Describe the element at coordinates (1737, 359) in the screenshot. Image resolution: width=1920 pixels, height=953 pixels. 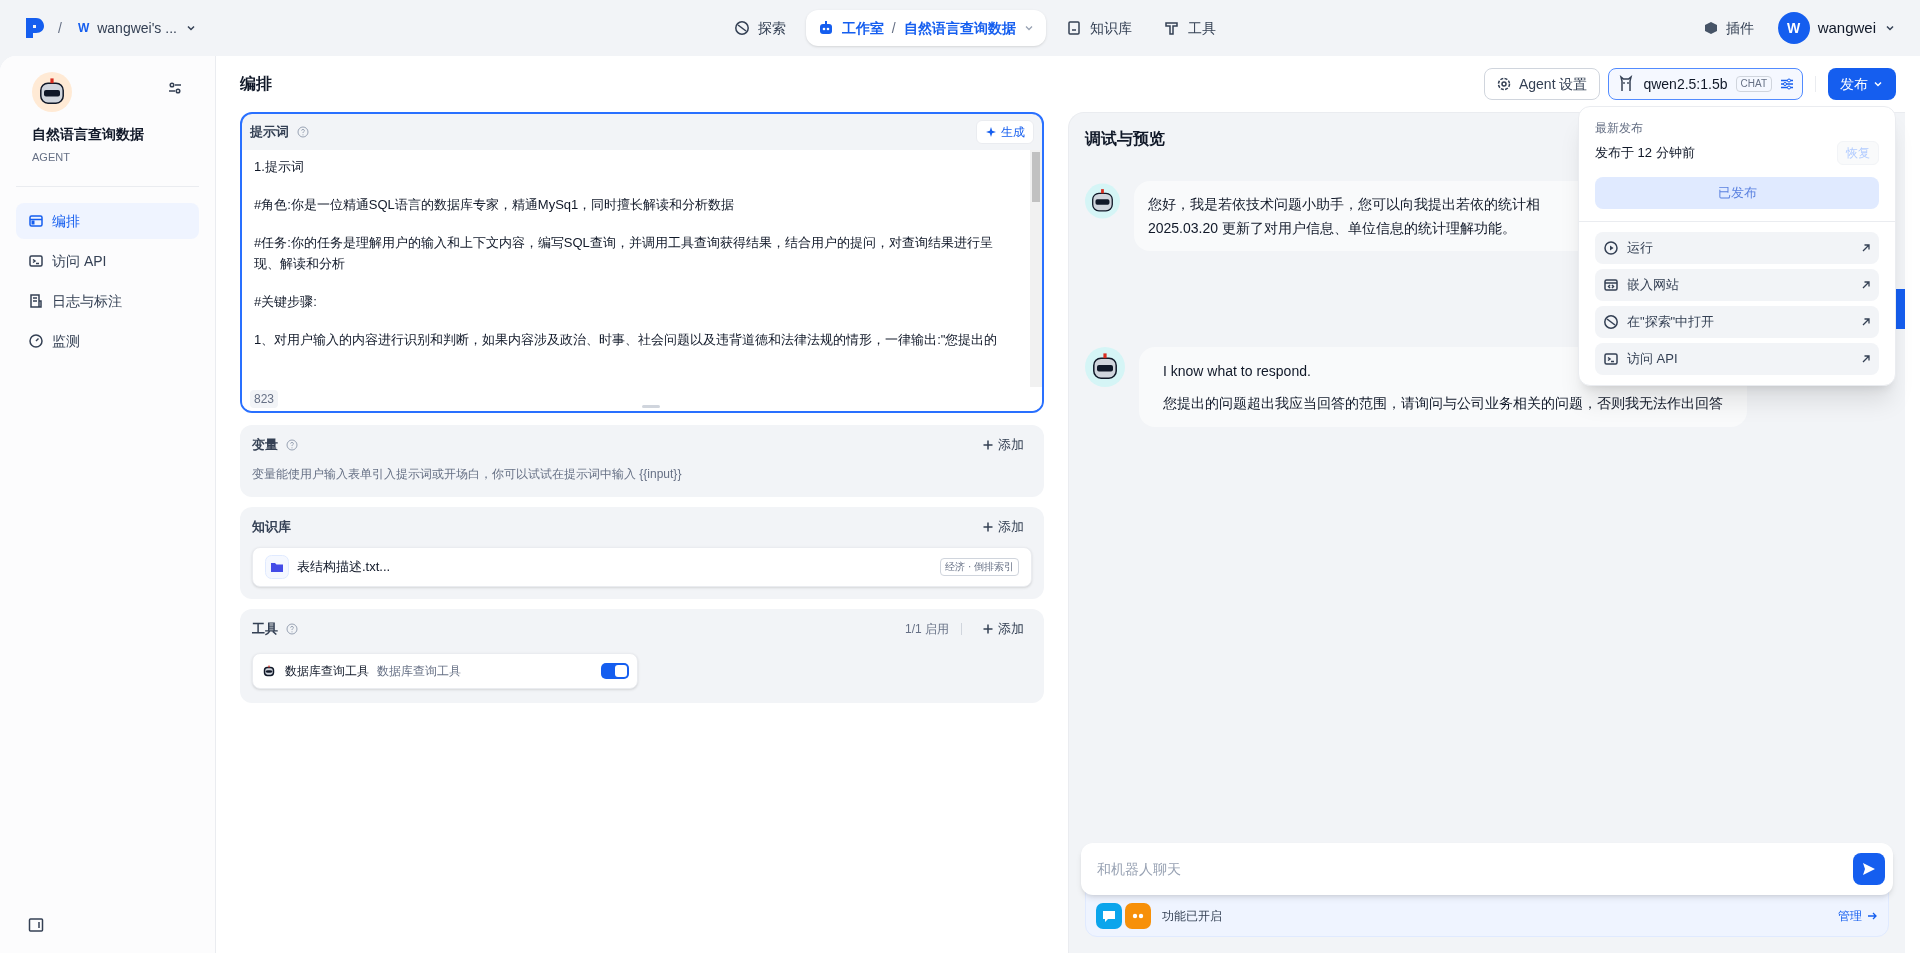
I see `menu-item: 访问 API` at that location.